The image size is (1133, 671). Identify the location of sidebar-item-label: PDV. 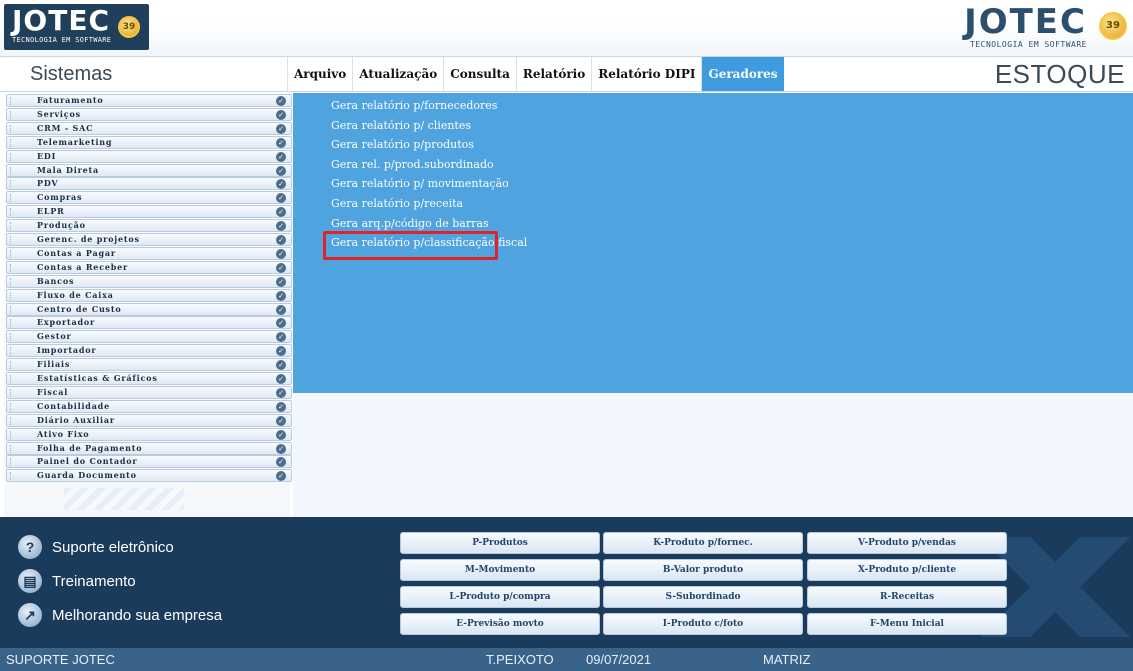
(48, 183).